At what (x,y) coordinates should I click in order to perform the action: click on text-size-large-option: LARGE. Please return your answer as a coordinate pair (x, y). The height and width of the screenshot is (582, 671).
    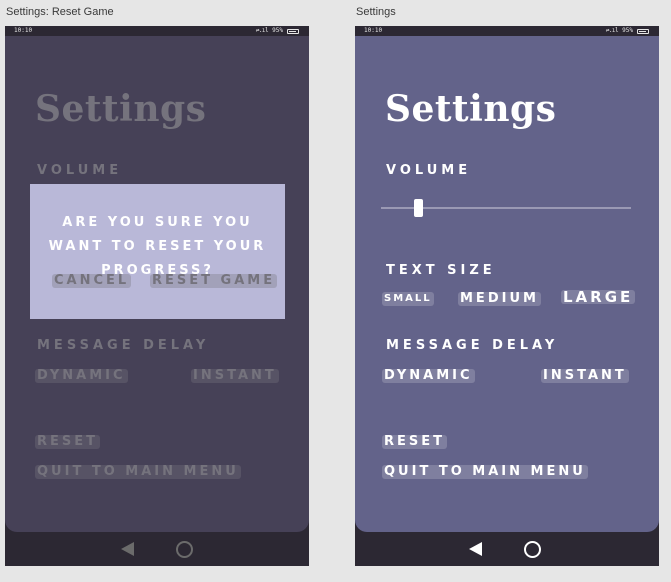
    Looking at the image, I should click on (598, 297).